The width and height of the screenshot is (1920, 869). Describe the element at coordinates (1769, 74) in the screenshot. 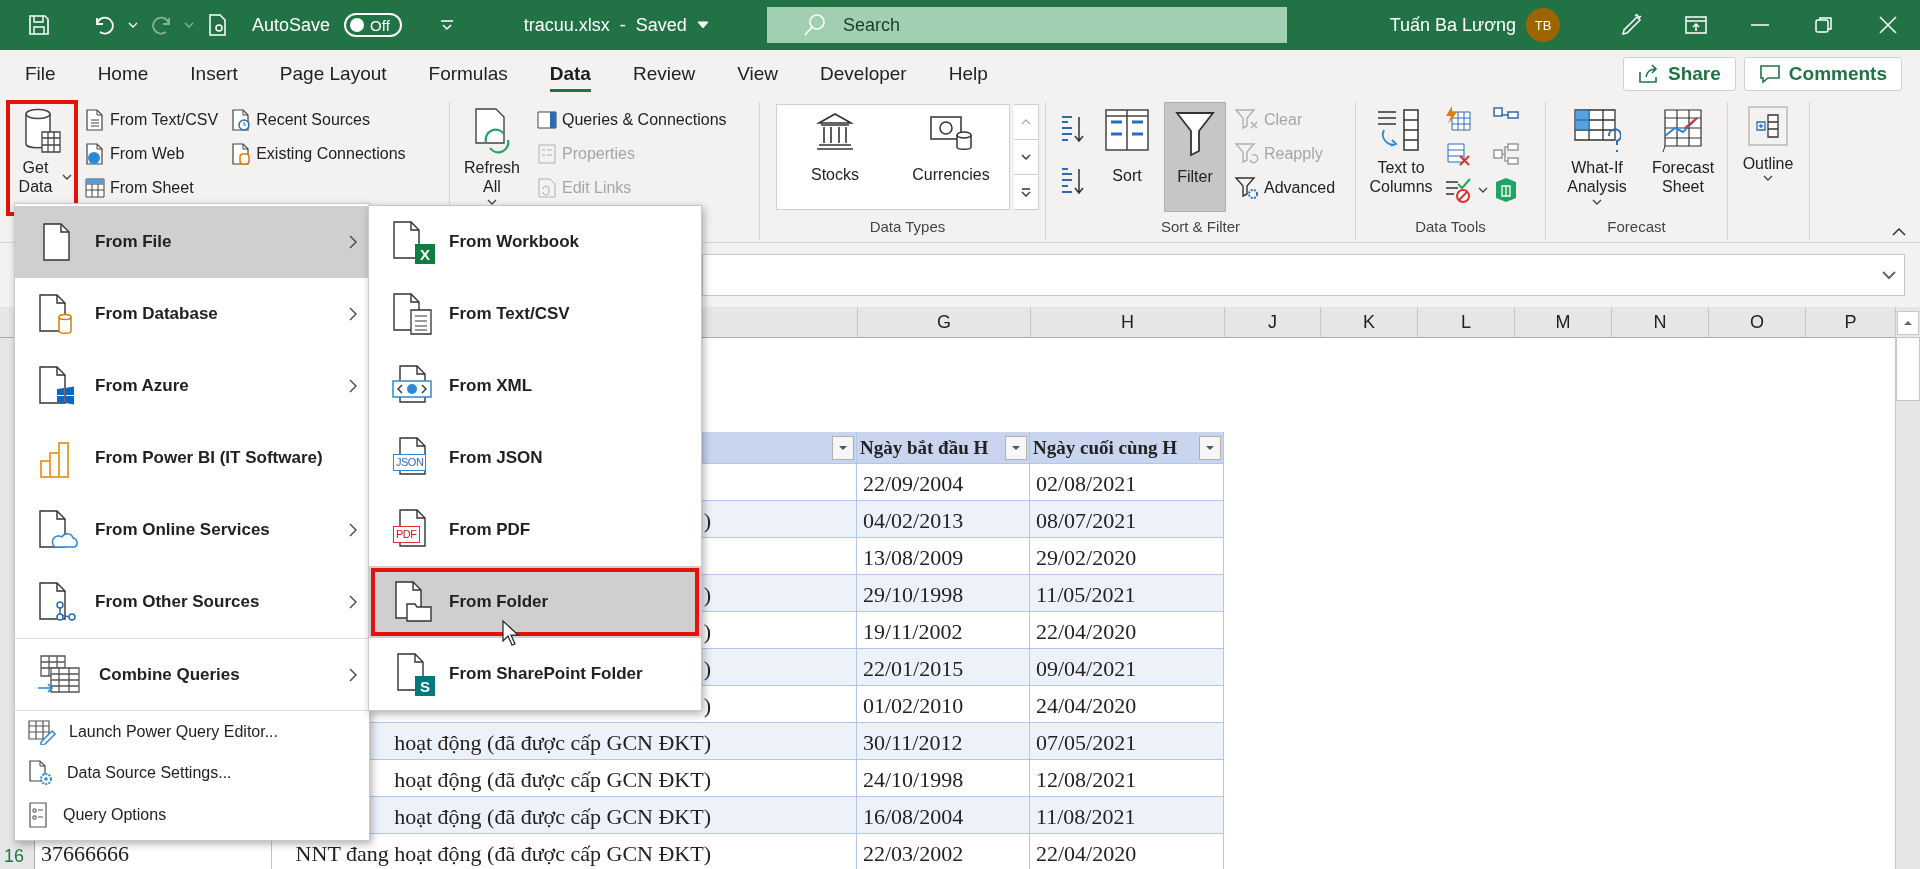

I see `comment-icon` at that location.